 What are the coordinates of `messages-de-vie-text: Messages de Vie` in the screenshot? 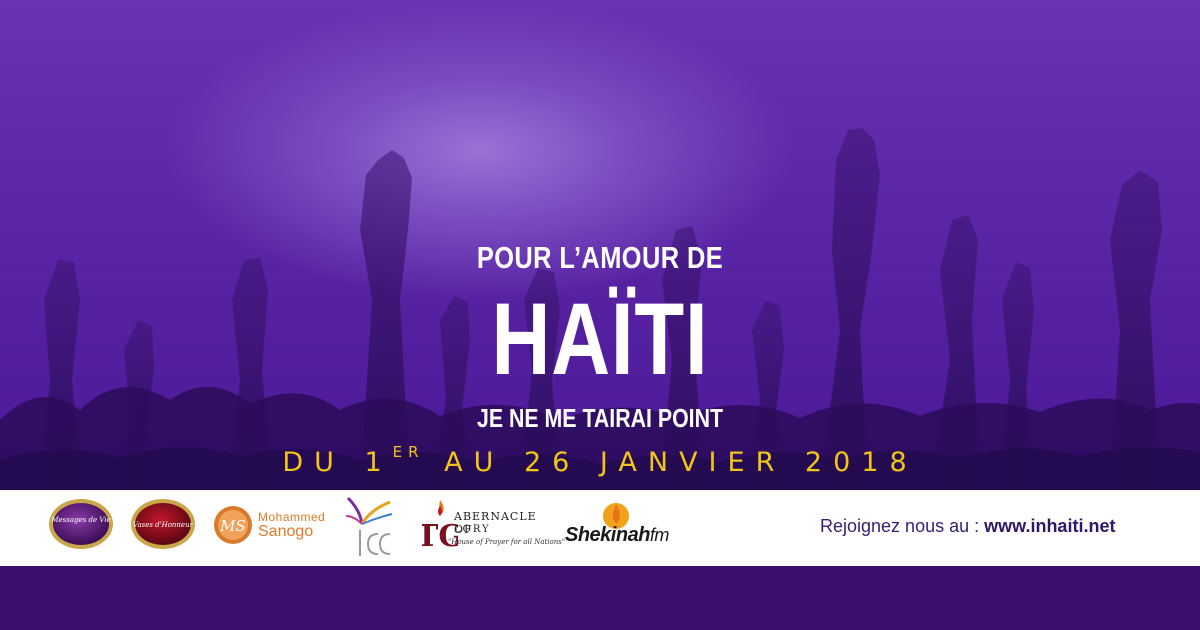 It's located at (80, 520).